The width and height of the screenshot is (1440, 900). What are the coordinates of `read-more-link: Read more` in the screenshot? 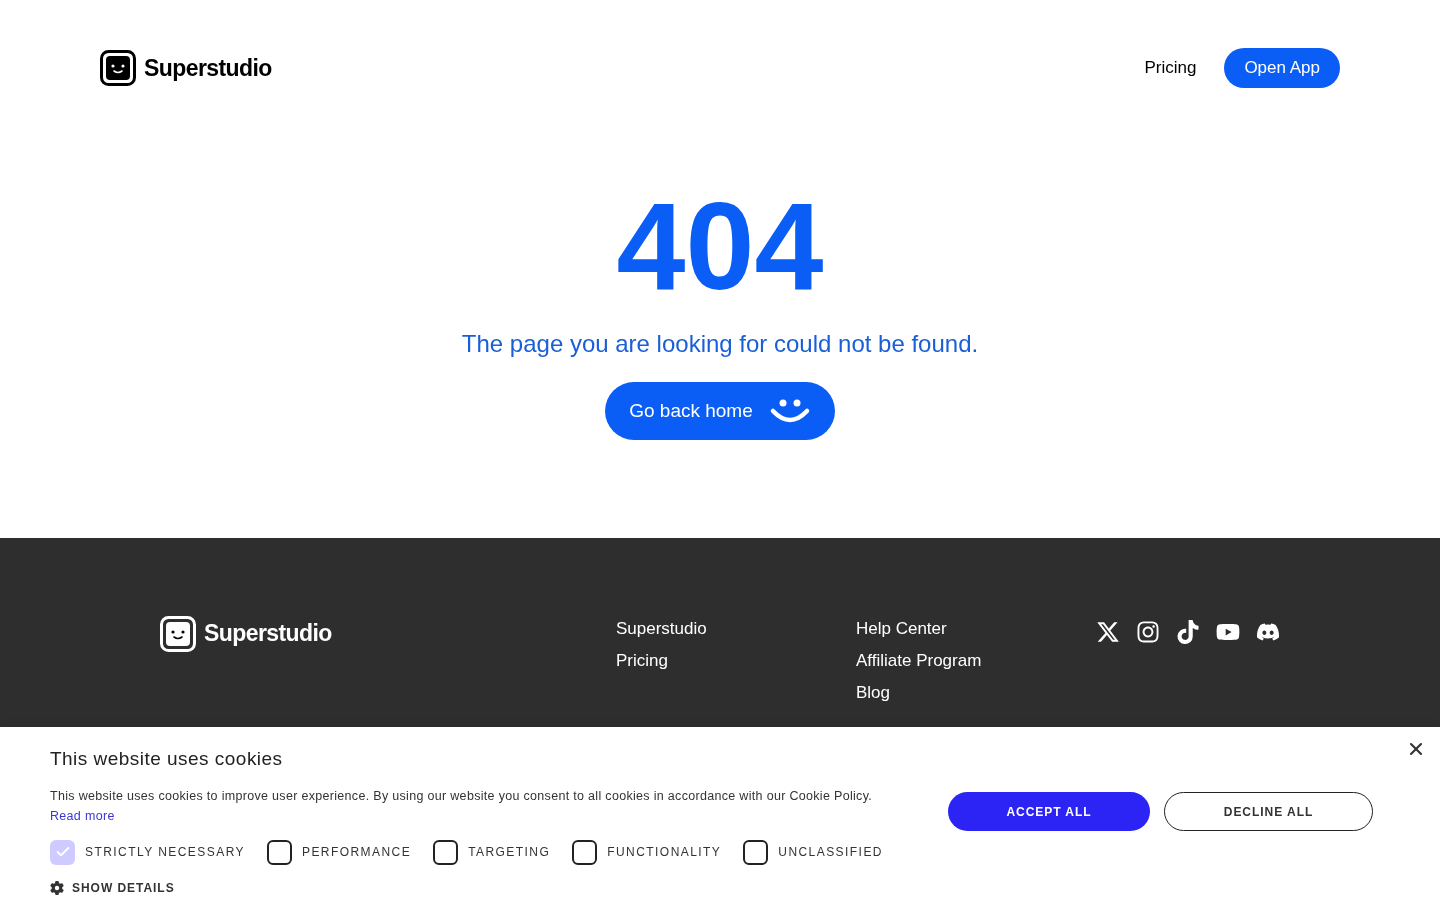 It's located at (82, 815).